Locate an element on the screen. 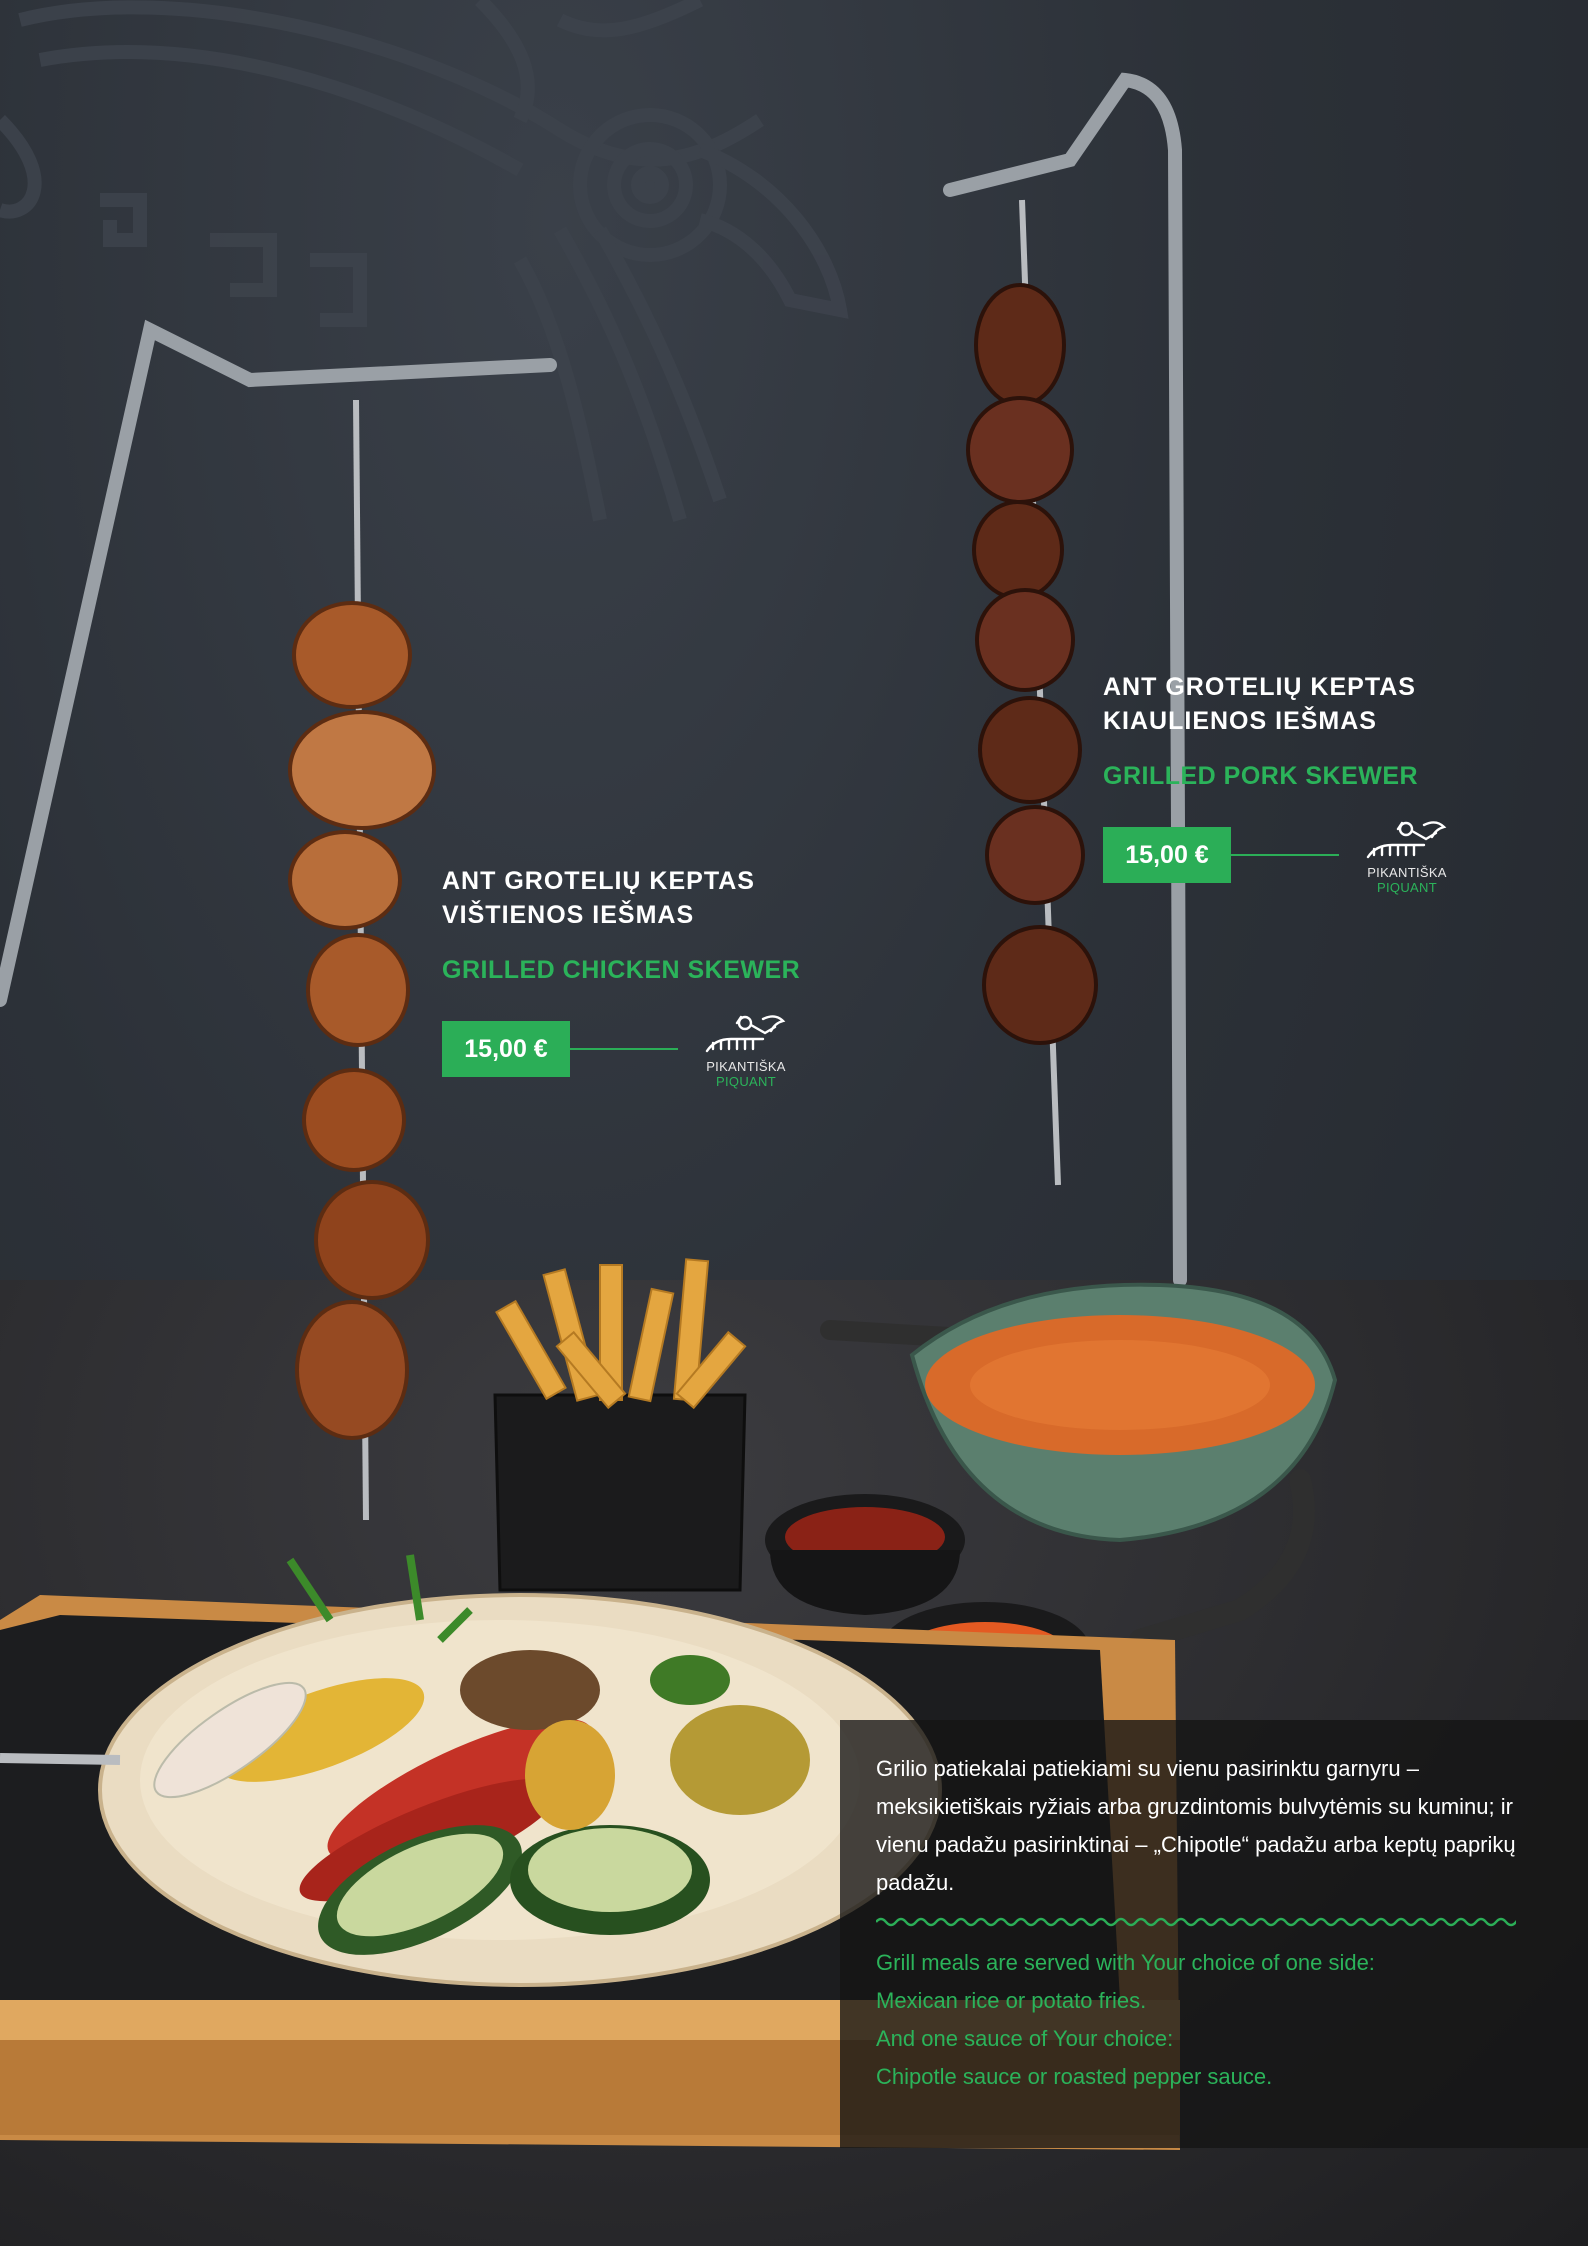 This screenshot has height=2246, width=1588. fries-cup is located at coordinates (620, 1425).